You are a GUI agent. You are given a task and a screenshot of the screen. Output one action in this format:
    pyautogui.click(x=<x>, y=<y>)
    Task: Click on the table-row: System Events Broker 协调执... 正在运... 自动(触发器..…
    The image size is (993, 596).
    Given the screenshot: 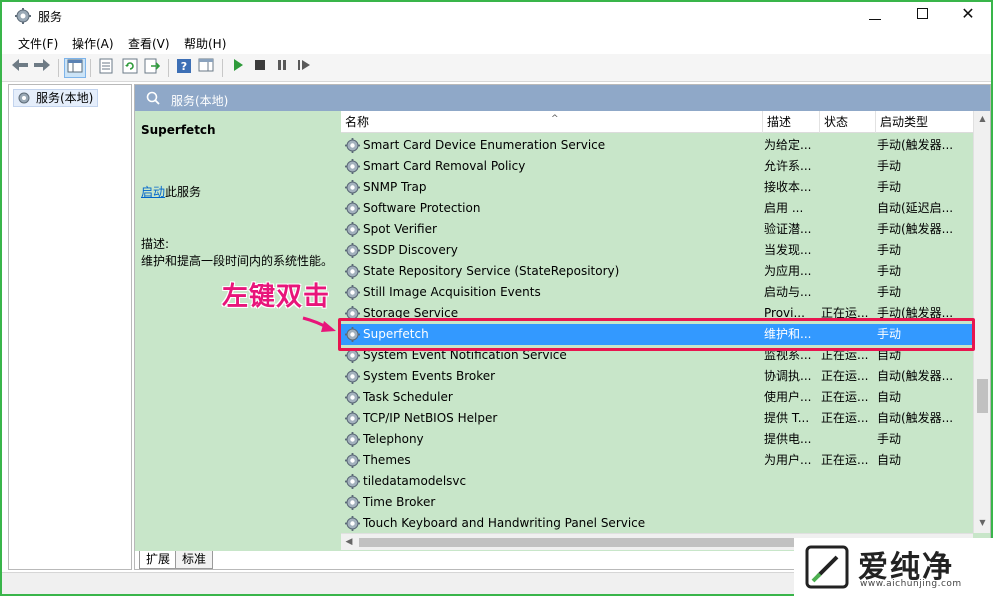 What is the action you would take?
    pyautogui.click(x=657, y=376)
    